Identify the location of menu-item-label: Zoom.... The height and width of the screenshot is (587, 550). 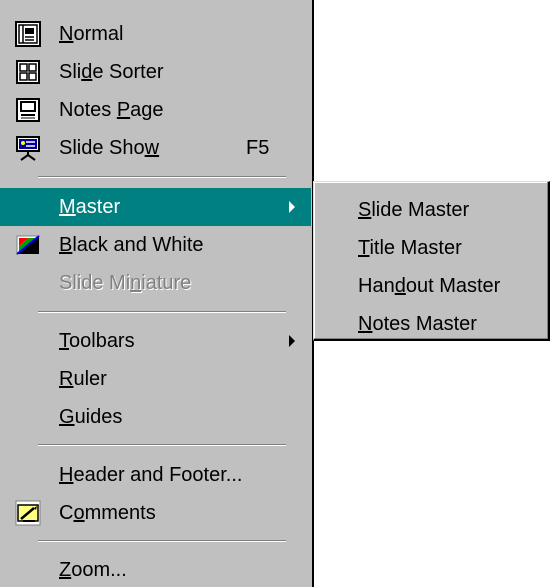
(93, 570).